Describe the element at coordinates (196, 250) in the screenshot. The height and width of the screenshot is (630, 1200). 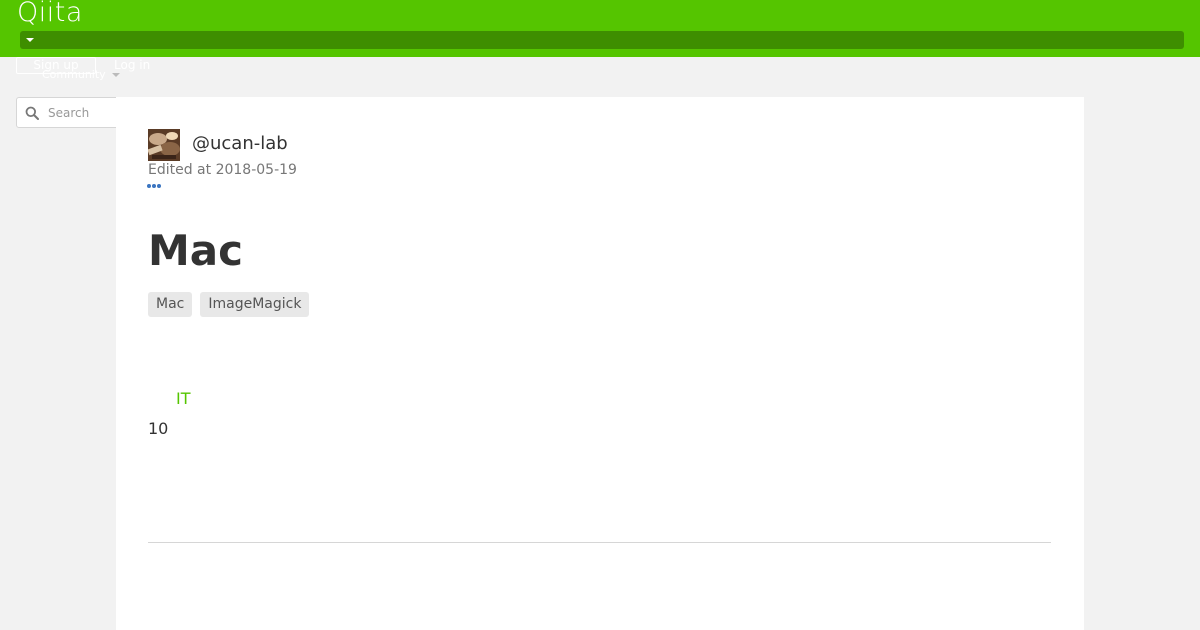
I see `article-title: Mac` at that location.